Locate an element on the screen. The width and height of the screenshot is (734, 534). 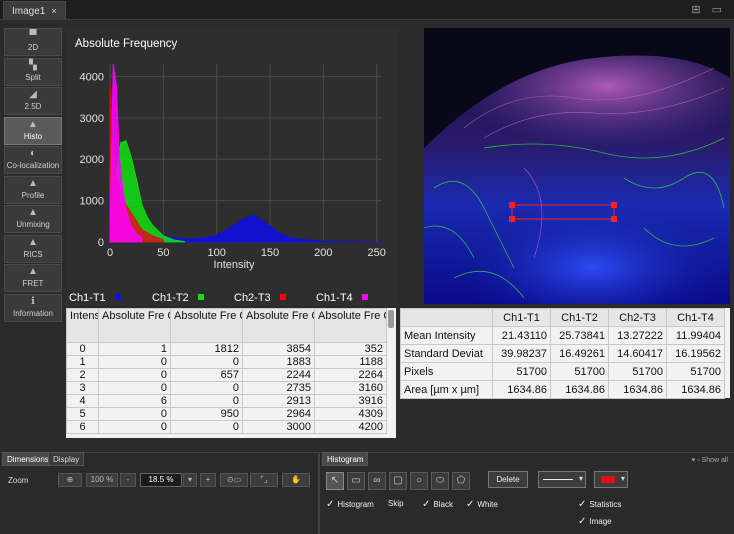
stats-cell: 13.27222 is located at coordinates (637, 335).